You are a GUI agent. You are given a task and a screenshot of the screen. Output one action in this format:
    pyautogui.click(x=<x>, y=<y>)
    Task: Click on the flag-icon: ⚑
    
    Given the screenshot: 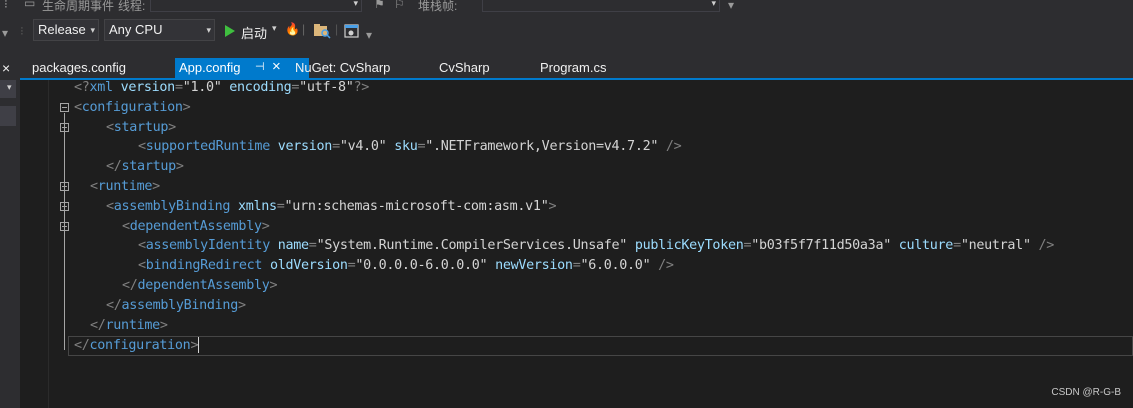 What is the action you would take?
    pyautogui.click(x=379, y=5)
    